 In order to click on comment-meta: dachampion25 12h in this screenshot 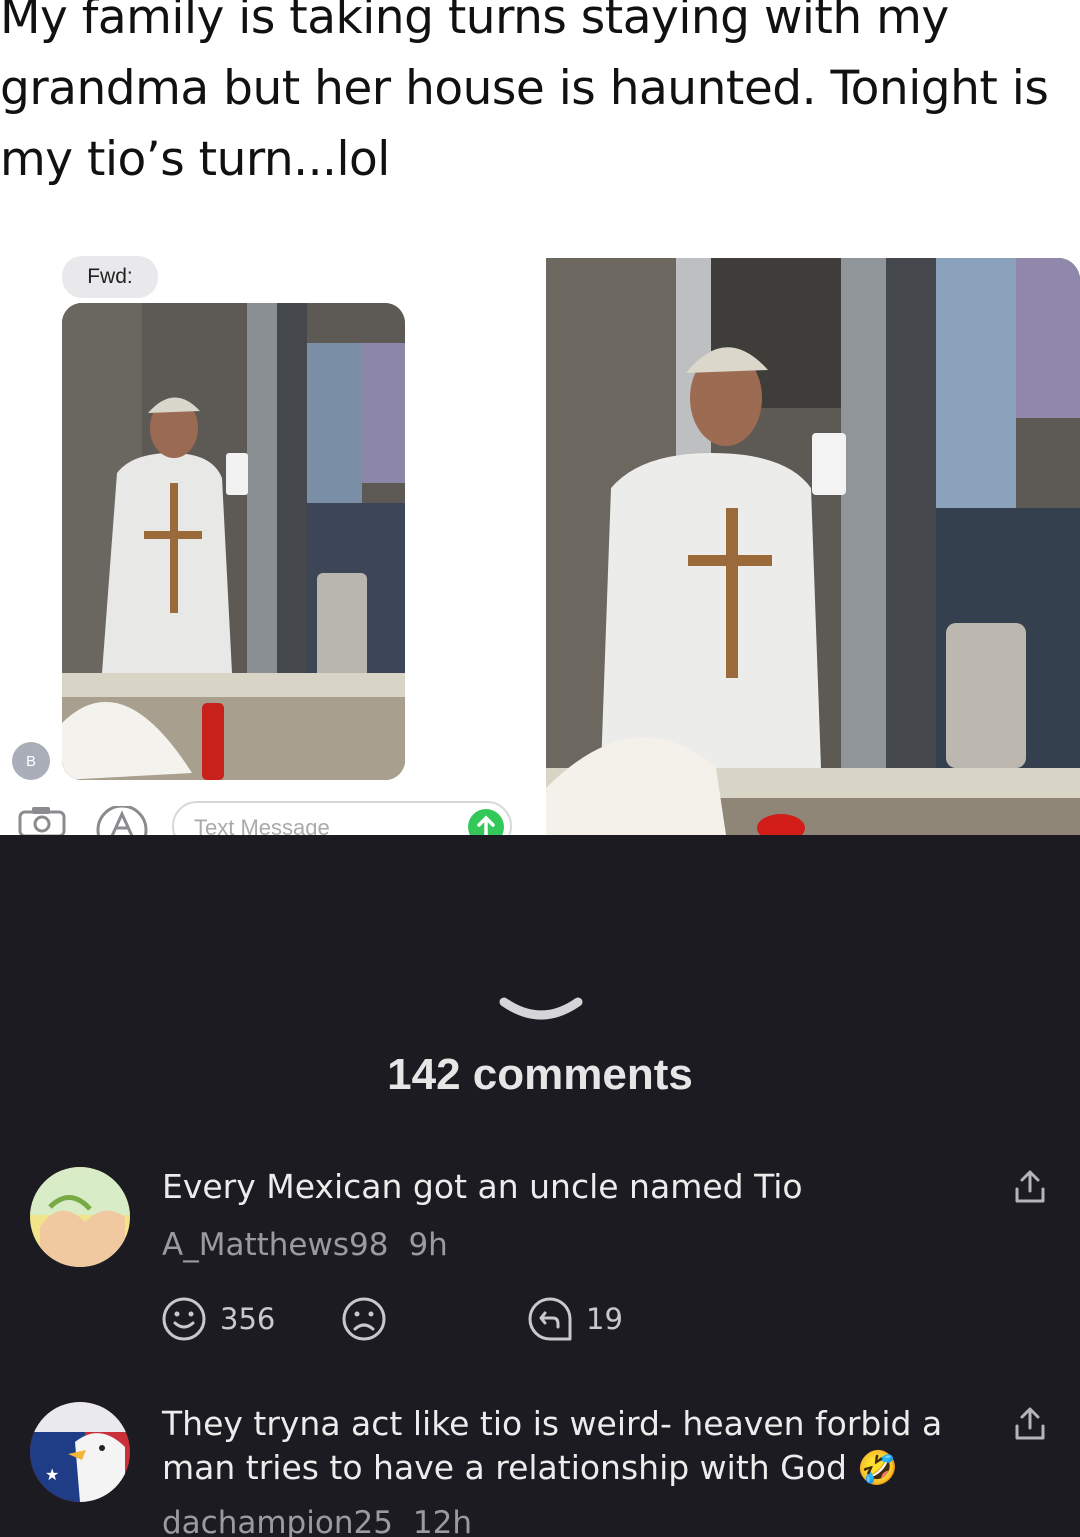, I will do `click(317, 1521)`.